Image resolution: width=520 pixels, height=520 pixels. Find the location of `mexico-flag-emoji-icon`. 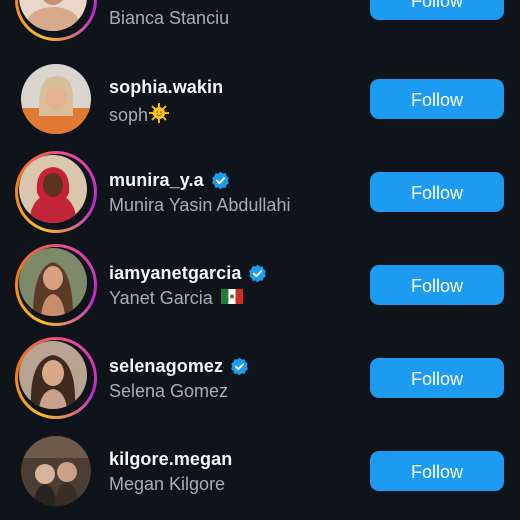

mexico-flag-emoji-icon is located at coordinates (231, 298).